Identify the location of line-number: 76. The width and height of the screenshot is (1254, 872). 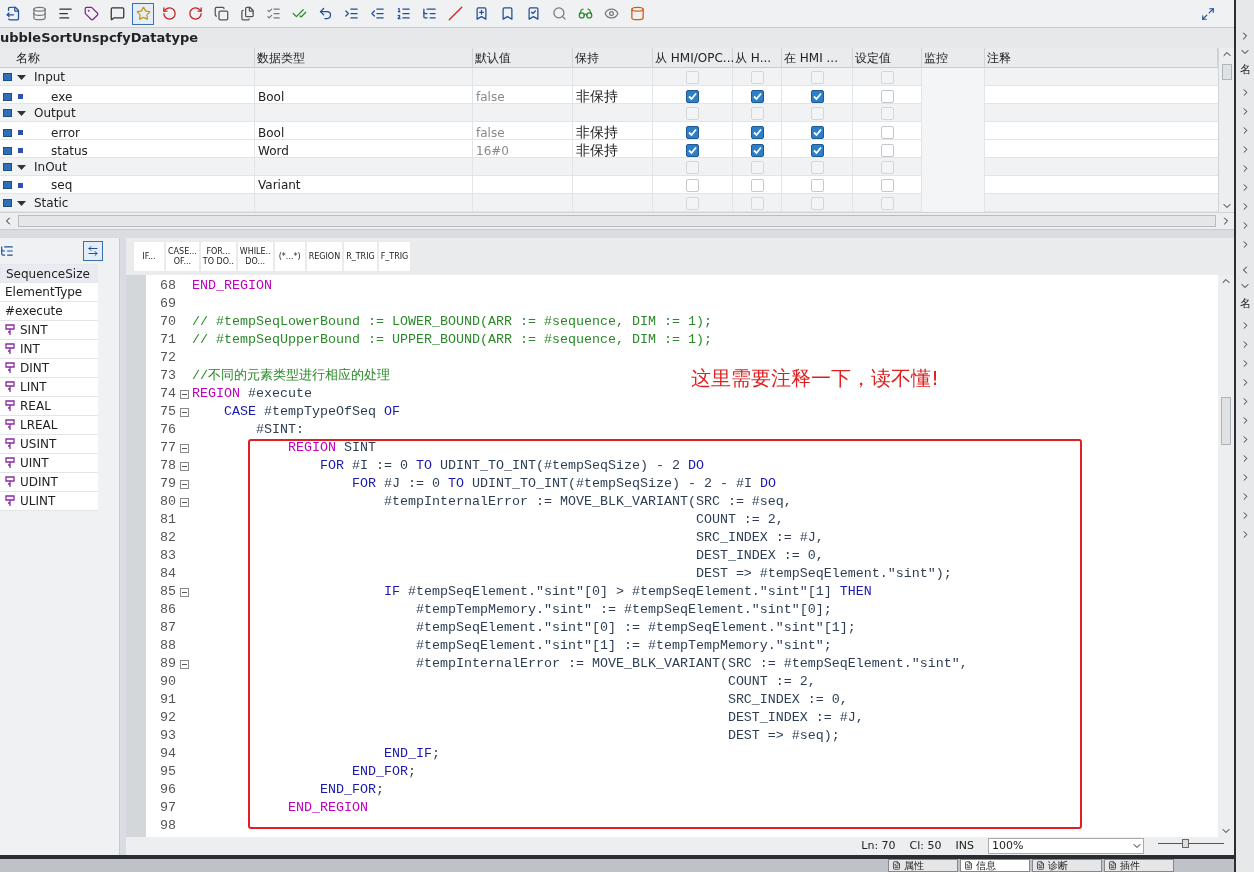
(167, 430).